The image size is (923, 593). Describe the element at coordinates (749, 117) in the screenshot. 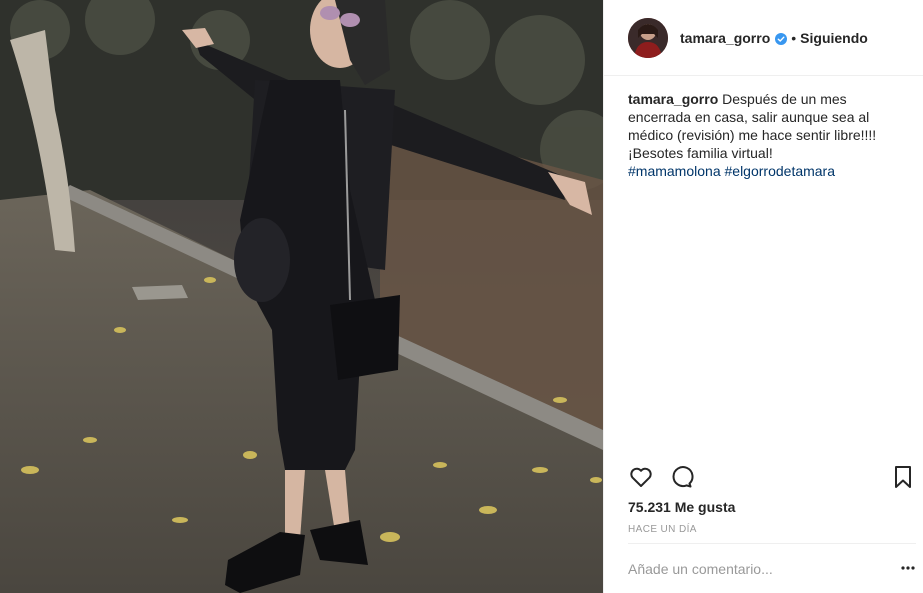

I see `caption-line-2: encerrada en casa, salir aunque sea al` at that location.